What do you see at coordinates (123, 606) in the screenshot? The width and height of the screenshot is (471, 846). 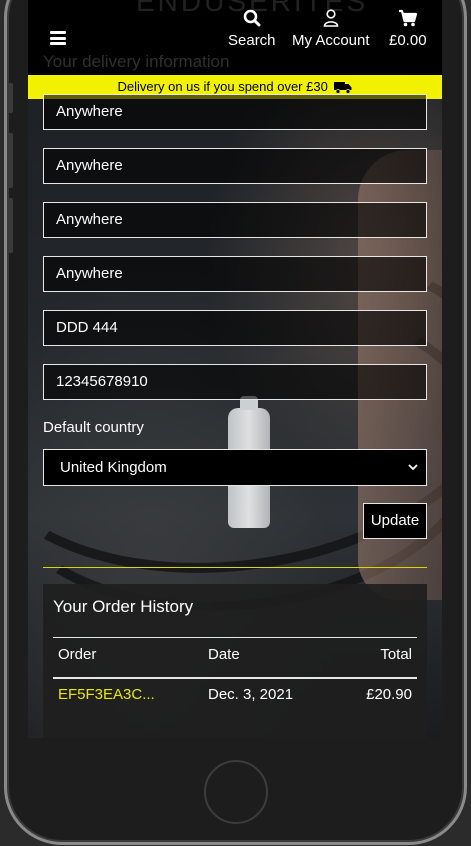 I see `order-history-title: Your Order History` at bounding box center [123, 606].